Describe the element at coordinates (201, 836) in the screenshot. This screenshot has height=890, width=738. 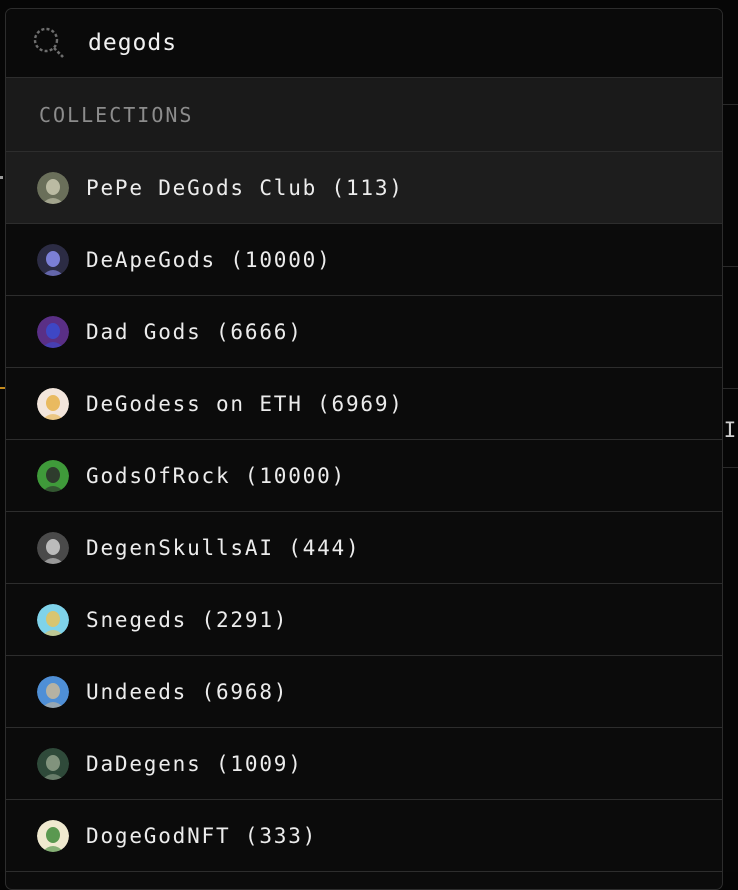
I see `collection-result-label: DogeGodNFT (333)` at that location.